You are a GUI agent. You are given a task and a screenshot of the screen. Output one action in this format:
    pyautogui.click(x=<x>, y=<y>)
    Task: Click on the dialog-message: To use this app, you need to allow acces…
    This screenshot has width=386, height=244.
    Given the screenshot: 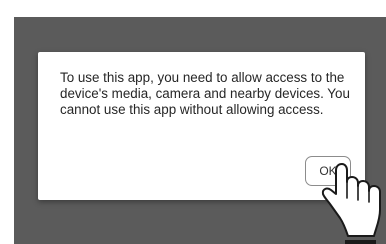 What is the action you would take?
    pyautogui.click(x=205, y=93)
    